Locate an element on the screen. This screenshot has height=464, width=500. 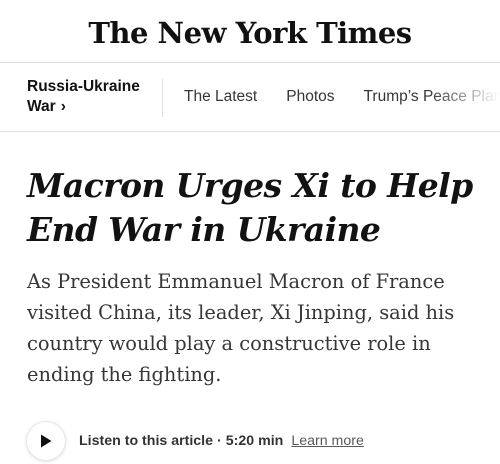
section-link-label: Russia-Ukraine War is located at coordinates (83, 96).